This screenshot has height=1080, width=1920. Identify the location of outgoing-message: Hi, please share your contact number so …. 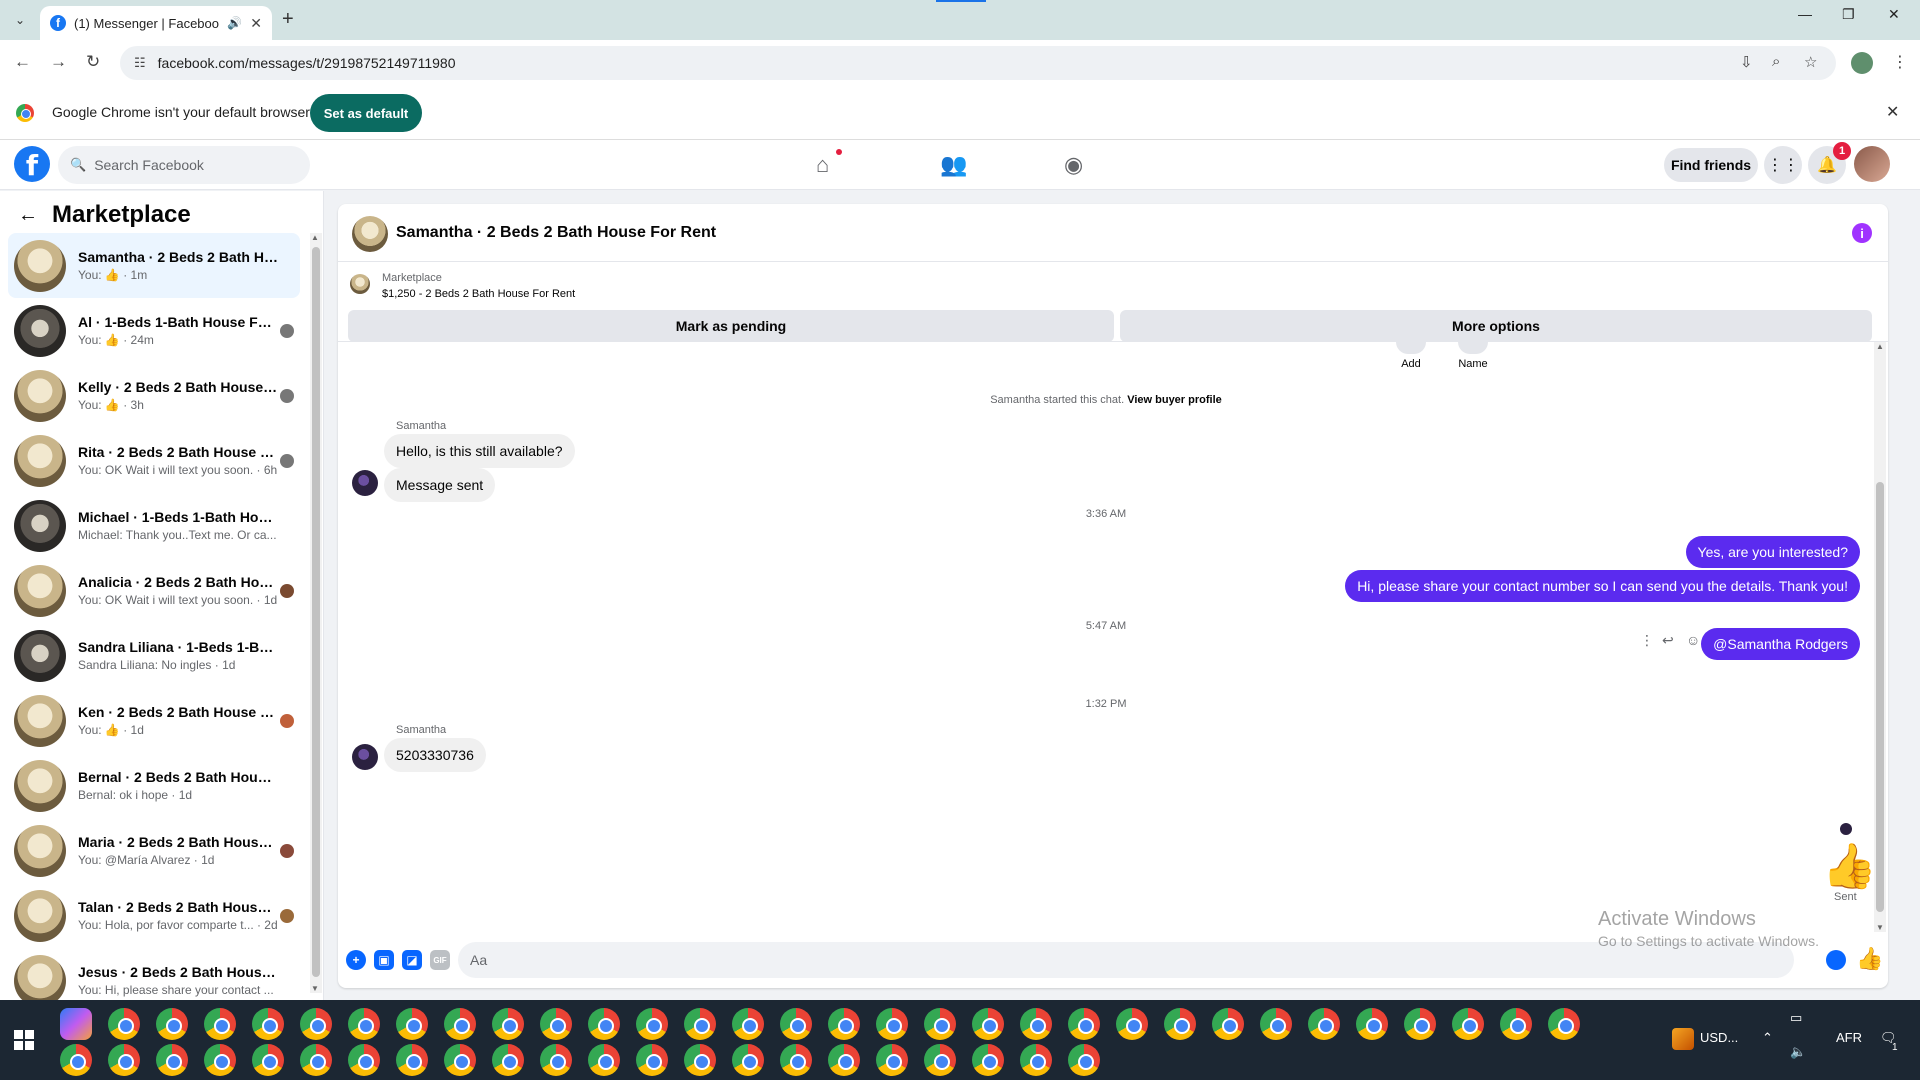
(1602, 586).